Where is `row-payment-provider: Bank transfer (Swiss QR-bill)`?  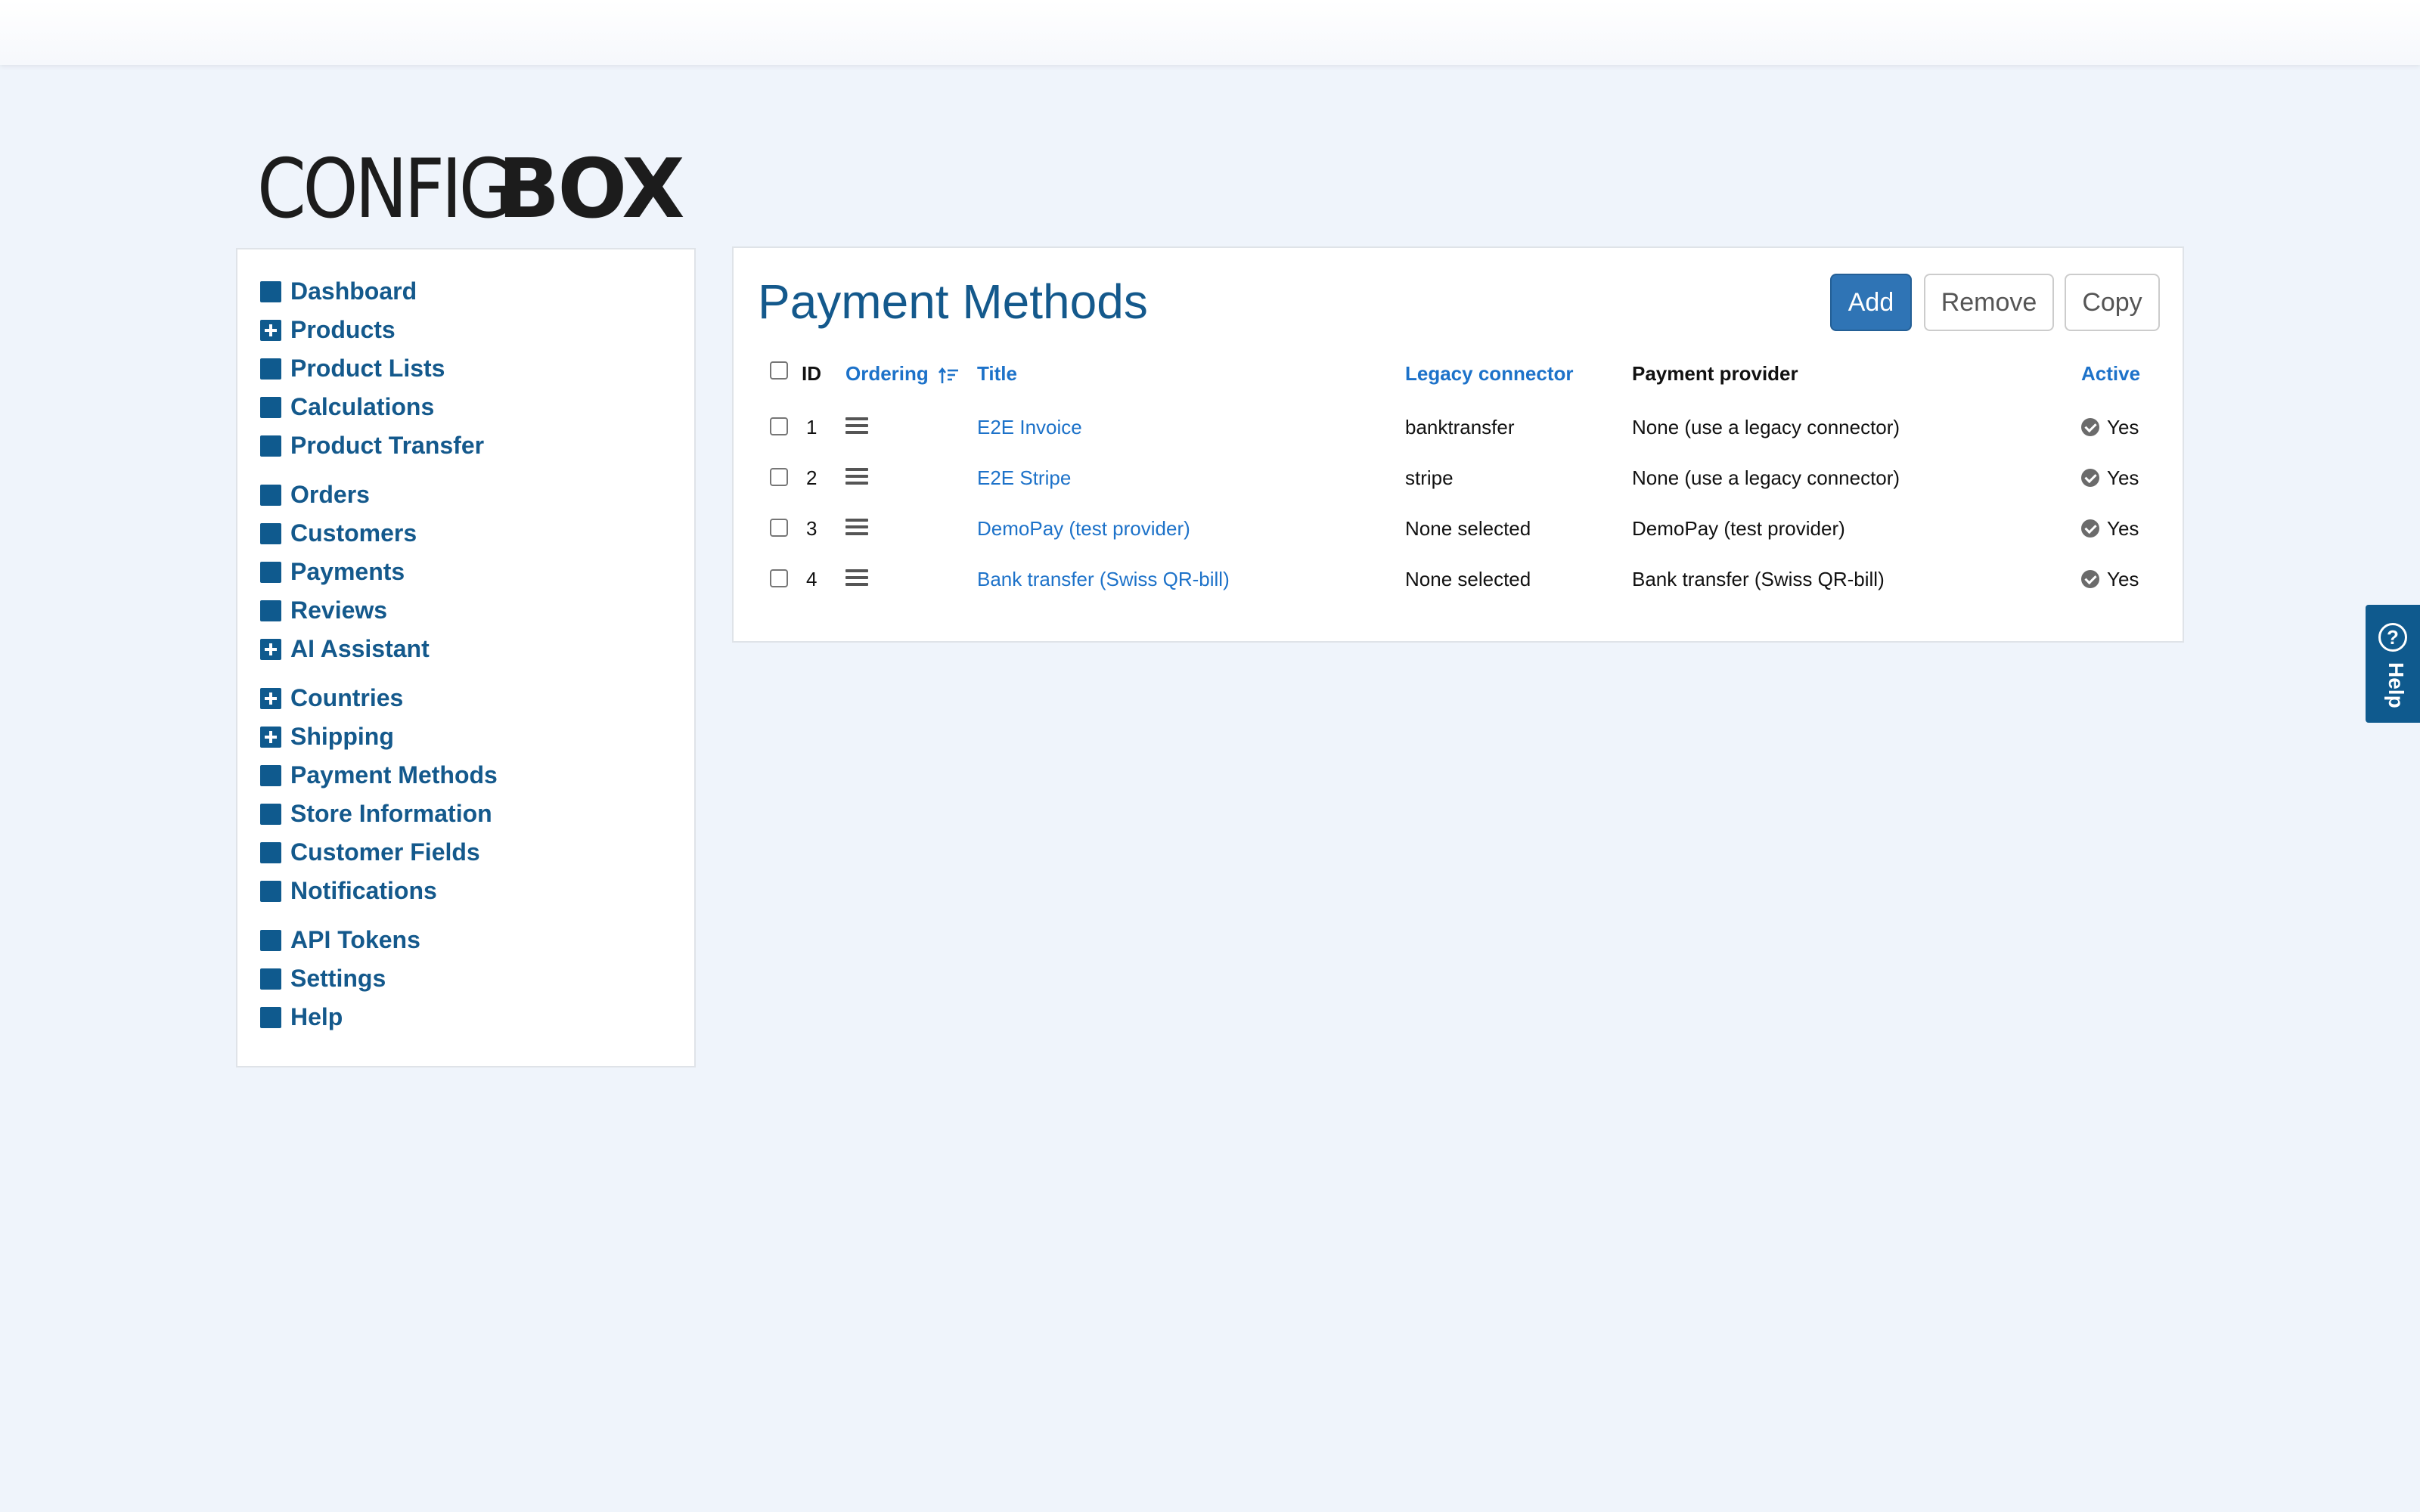 row-payment-provider: Bank transfer (Swiss QR-bill) is located at coordinates (1758, 579).